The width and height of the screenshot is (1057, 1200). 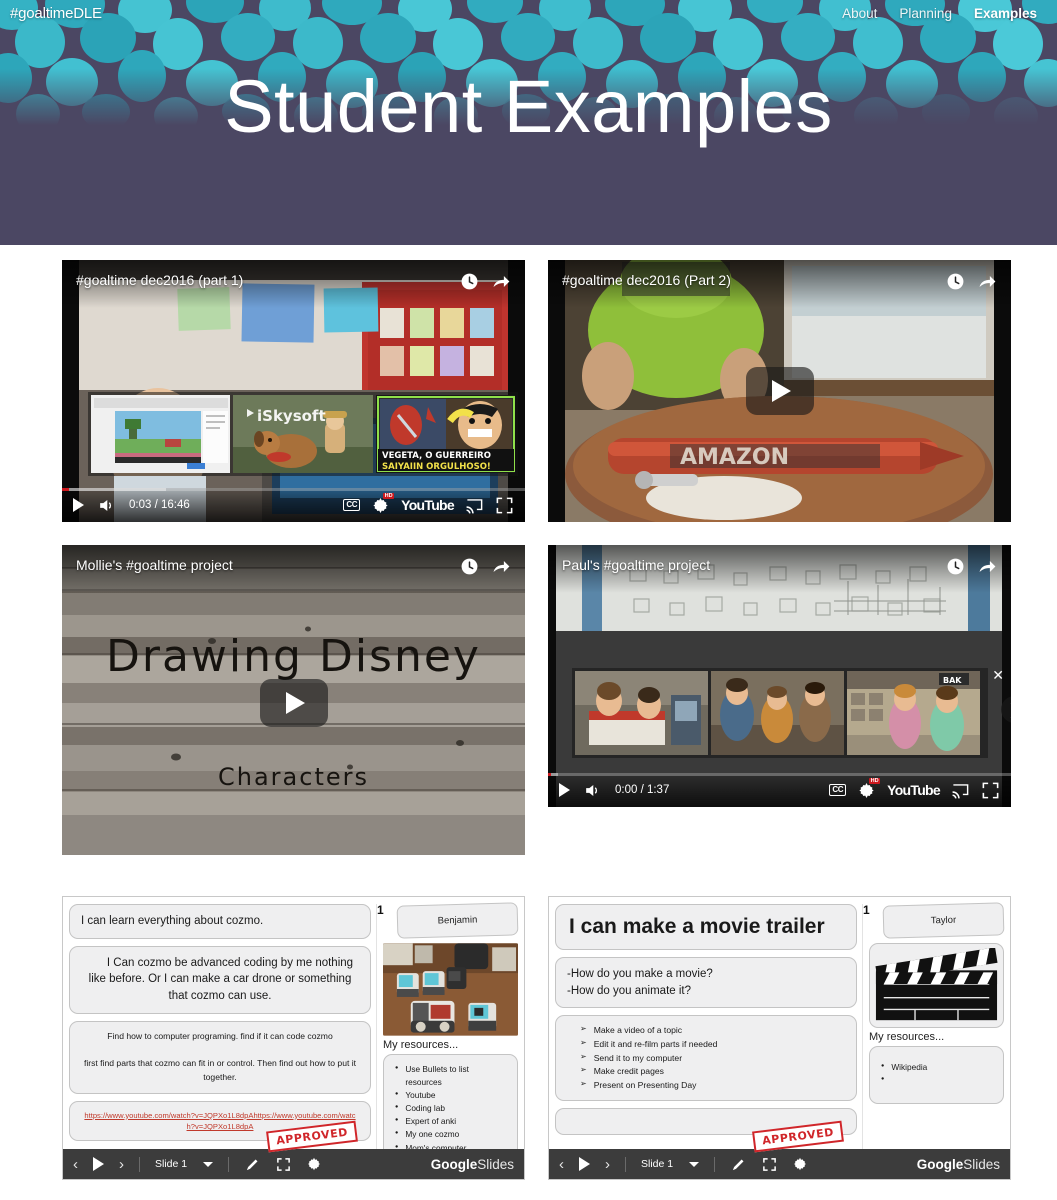 I want to click on video-player-goaltime-part2: AMAZON #goaltime dec2016 (Part 2), so click(x=779, y=391).